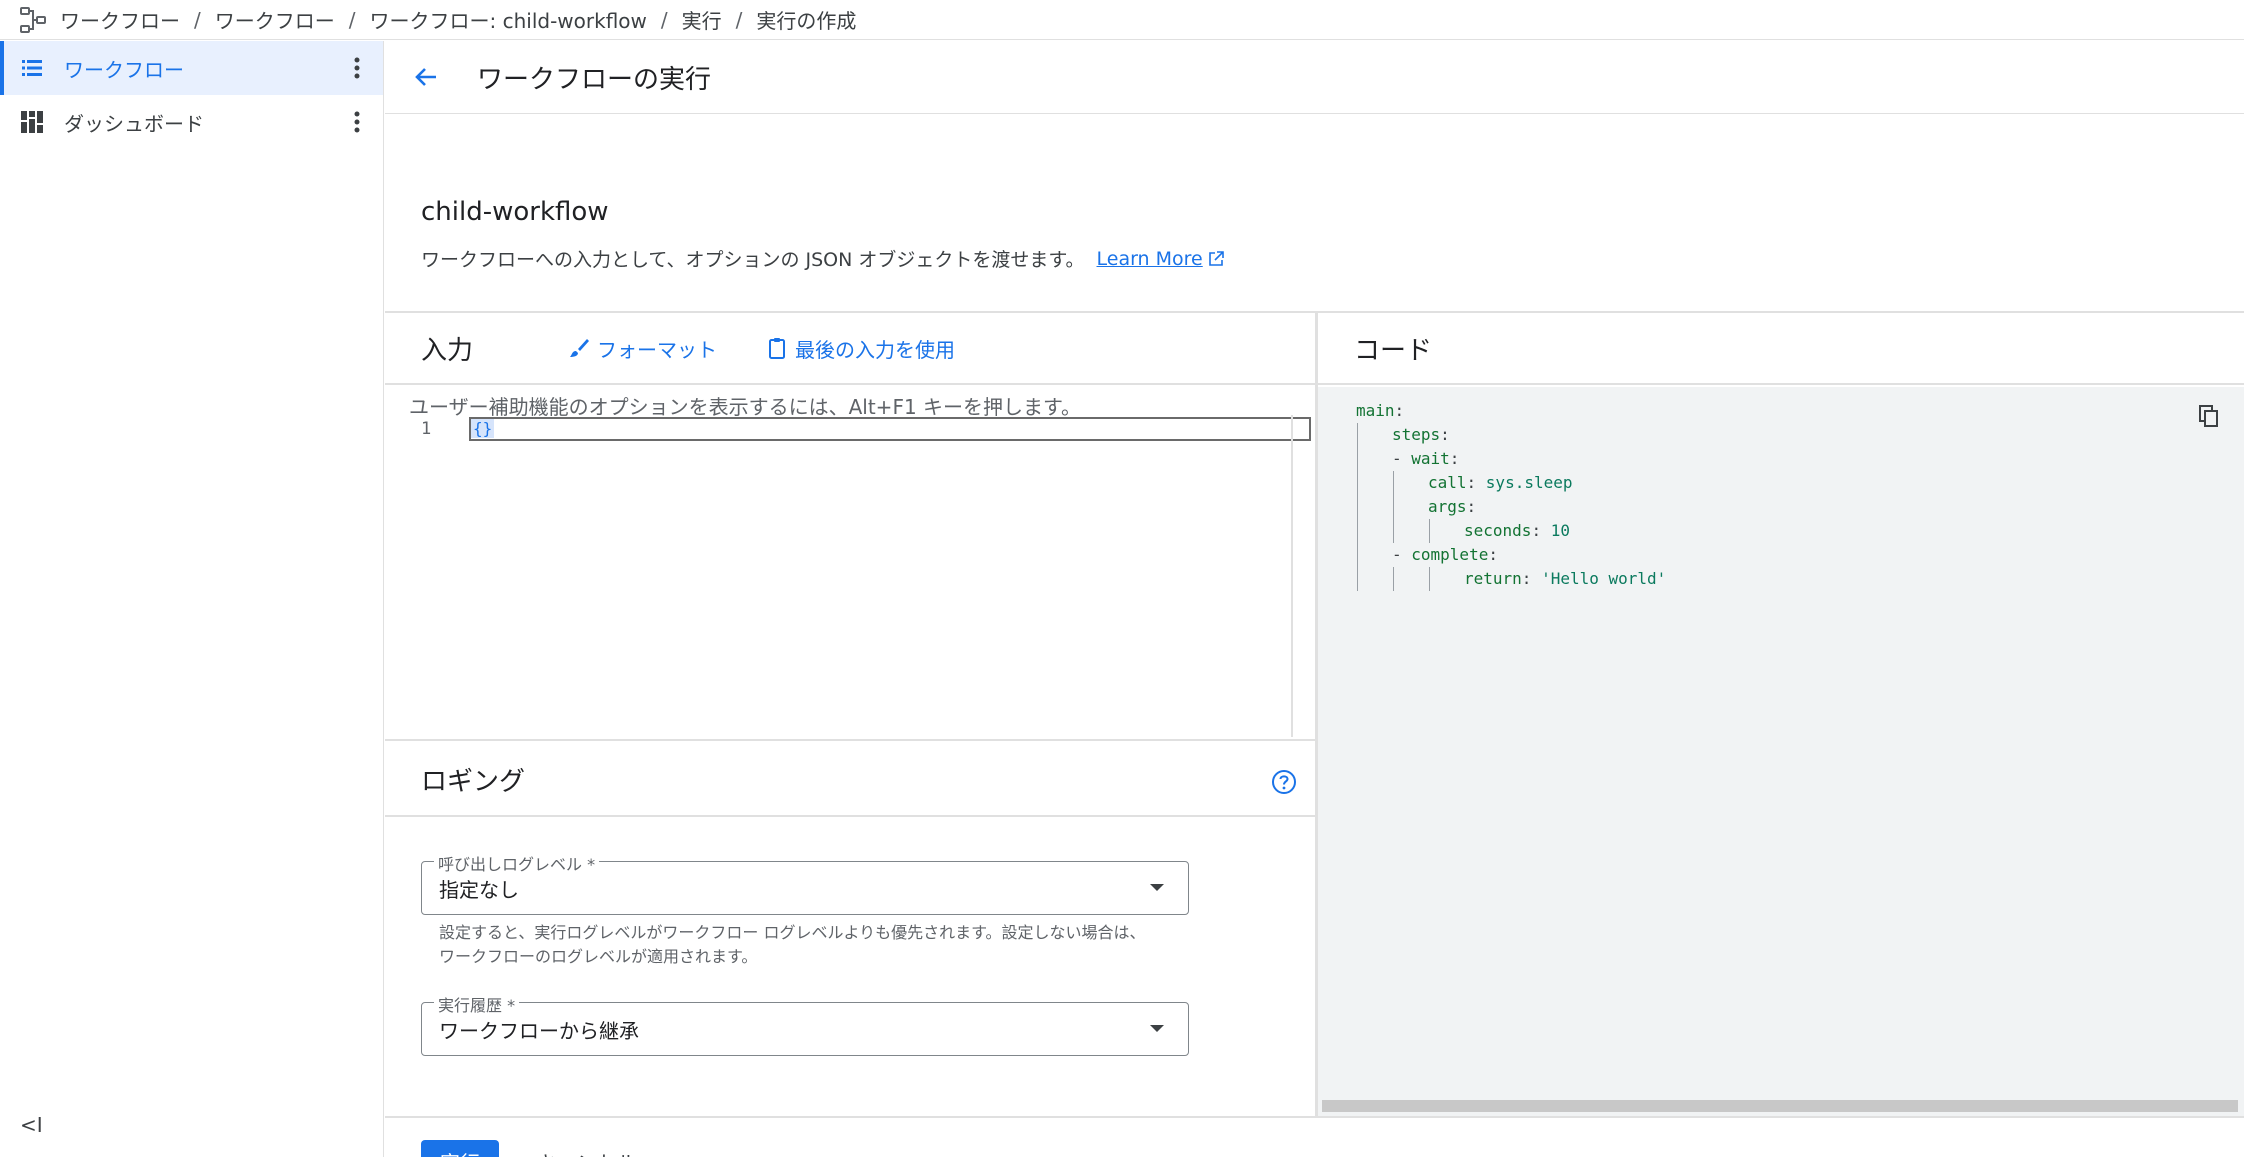 Image resolution: width=2244 pixels, height=1157 pixels. I want to click on code-line-content: seconds: 10, so click(1517, 531).